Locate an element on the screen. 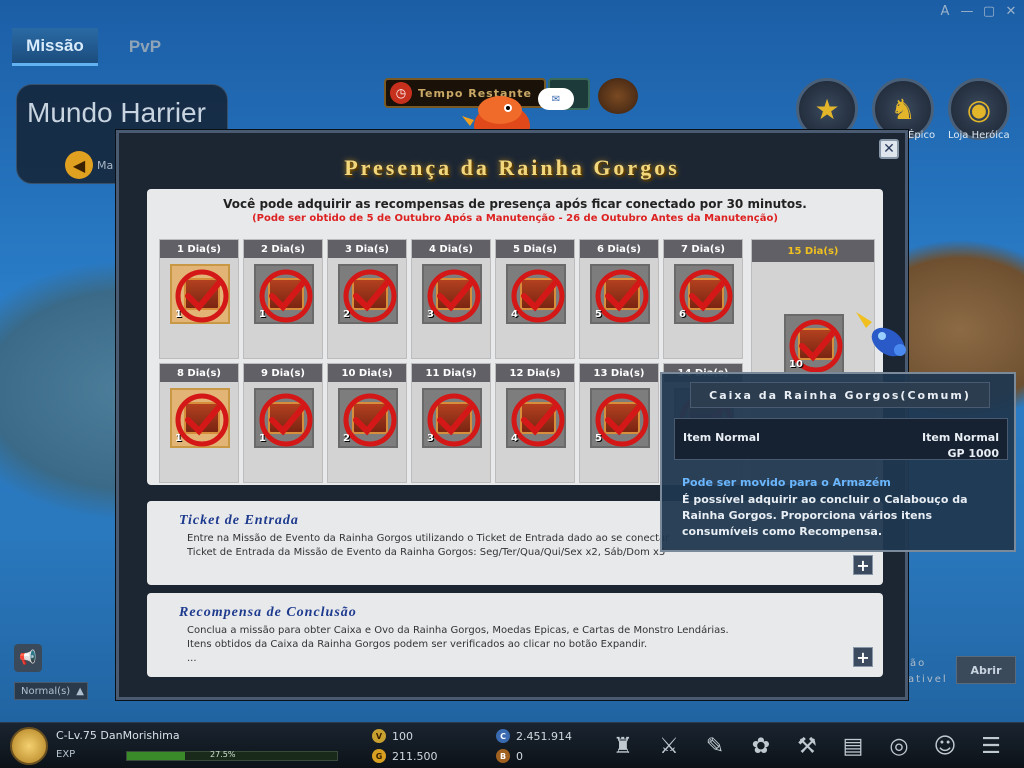 The width and height of the screenshot is (1024, 768). side-note-line1: ão is located at coordinates (918, 663).